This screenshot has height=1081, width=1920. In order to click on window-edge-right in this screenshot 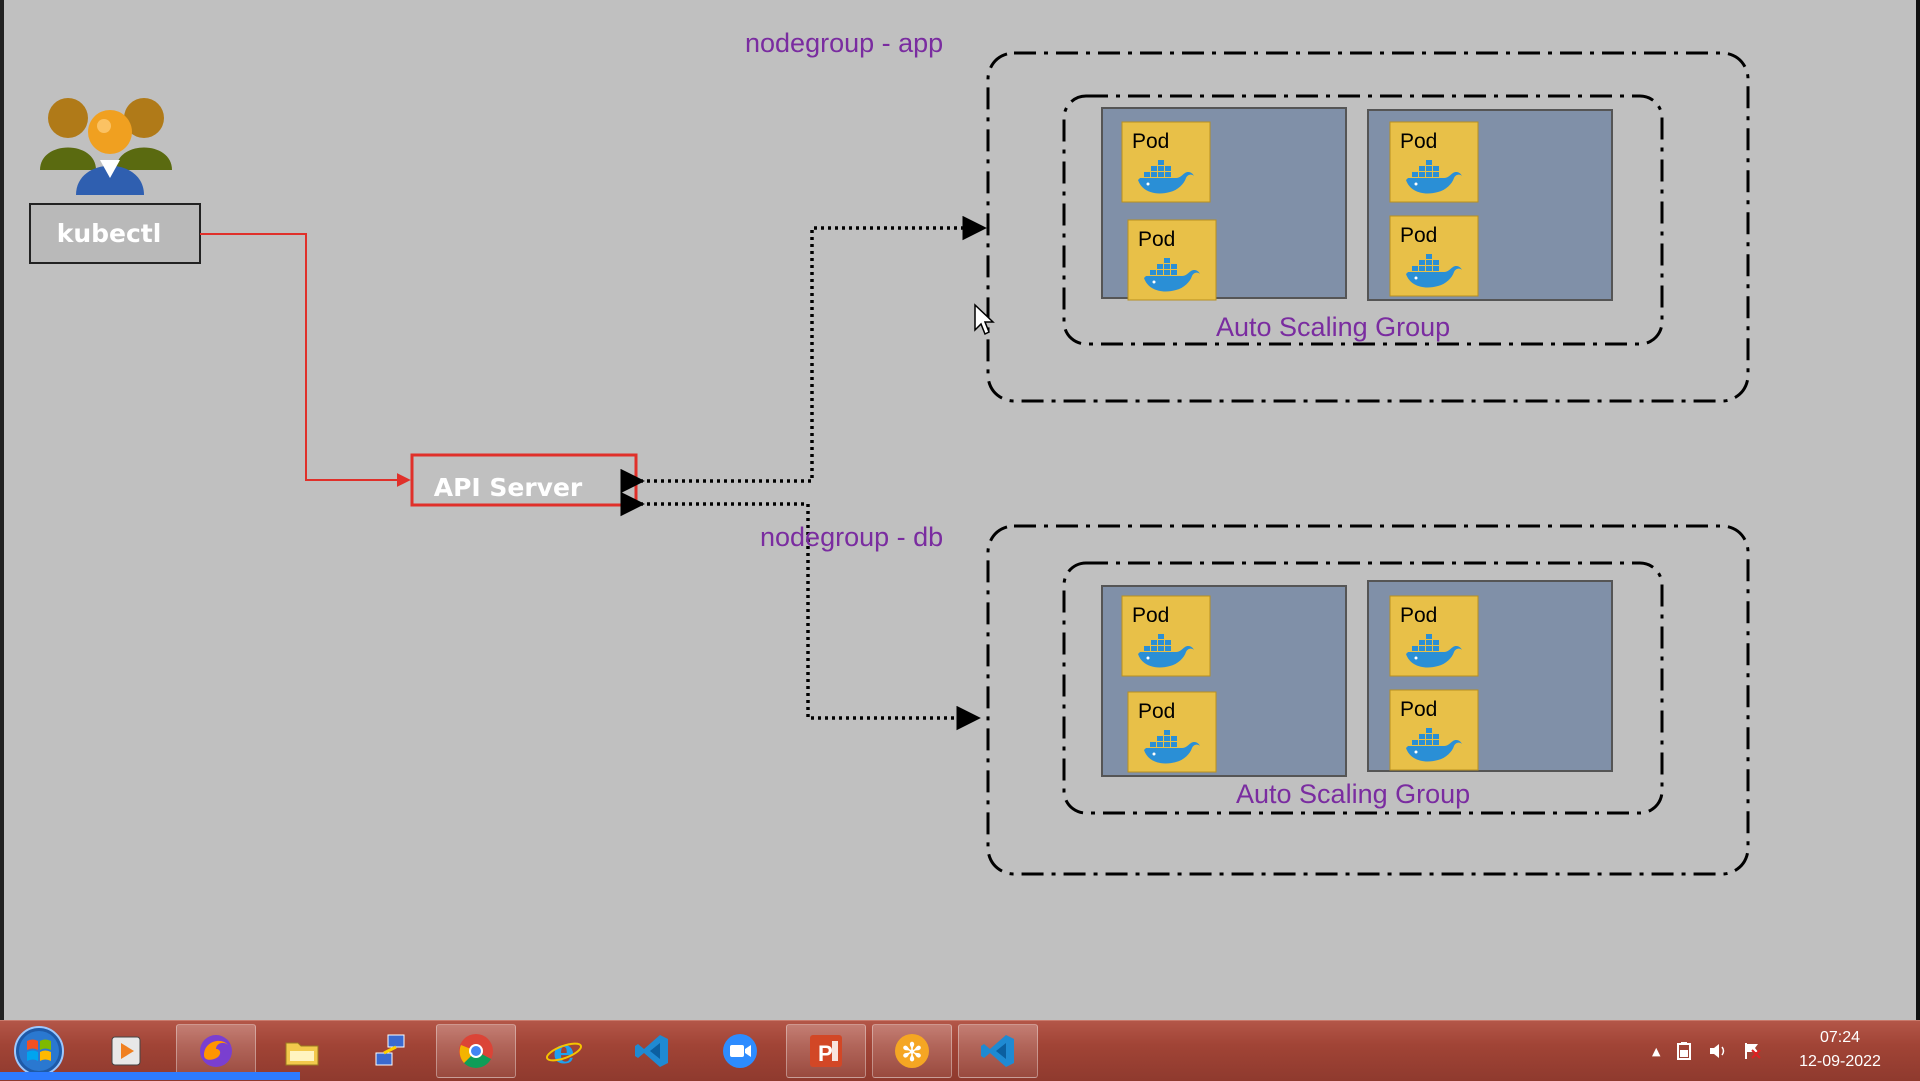, I will do `click(1918, 510)`.